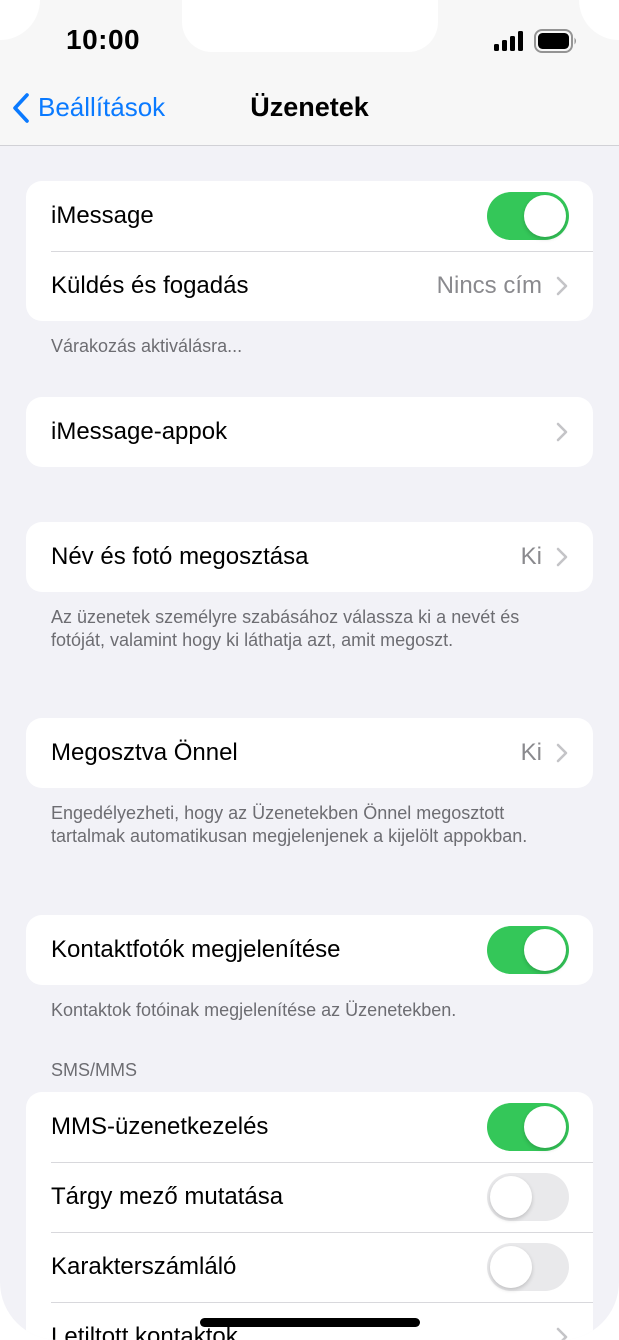 The image size is (619, 1340). I want to click on send-receive-row: Küldés és fogadás Nincs cím, so click(309, 286).